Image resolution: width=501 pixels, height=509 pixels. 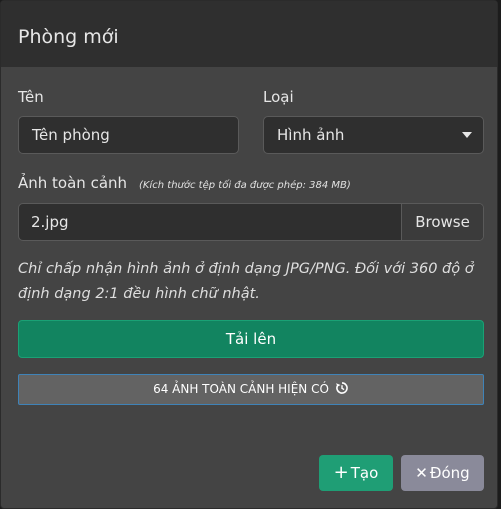 I want to click on history-icon, so click(x=341, y=388).